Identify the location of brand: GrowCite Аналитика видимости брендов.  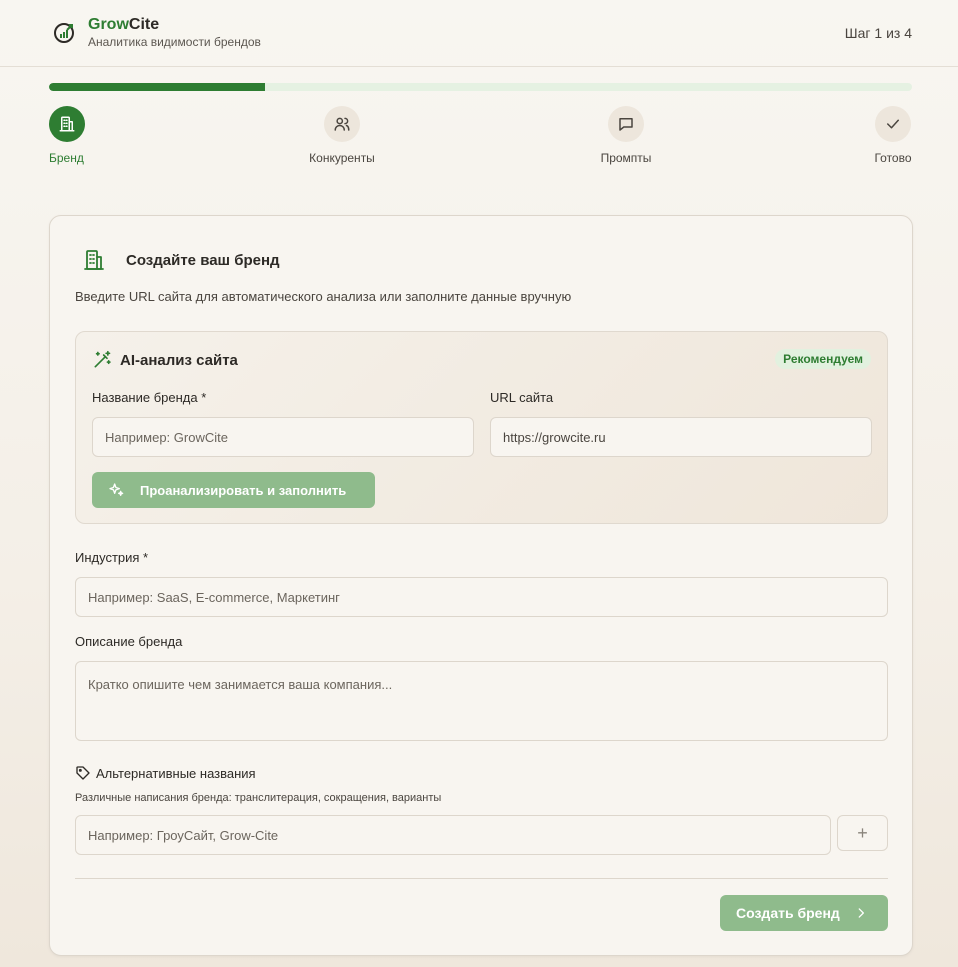
(156, 33).